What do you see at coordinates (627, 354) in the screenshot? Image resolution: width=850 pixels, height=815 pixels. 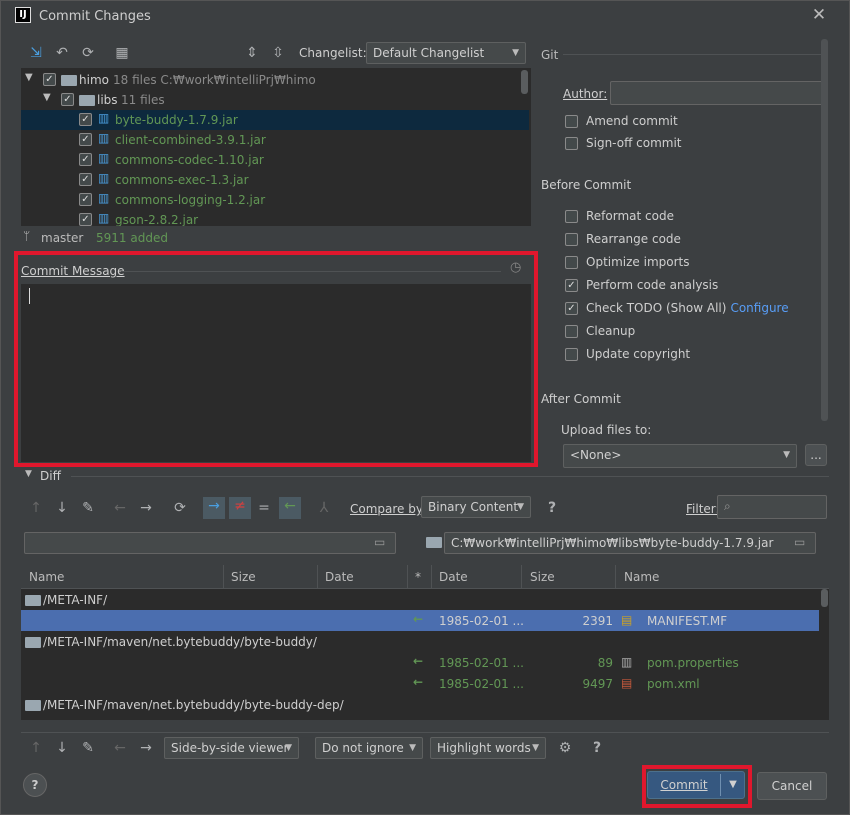 I see `update-copyright-option: Update copyright` at bounding box center [627, 354].